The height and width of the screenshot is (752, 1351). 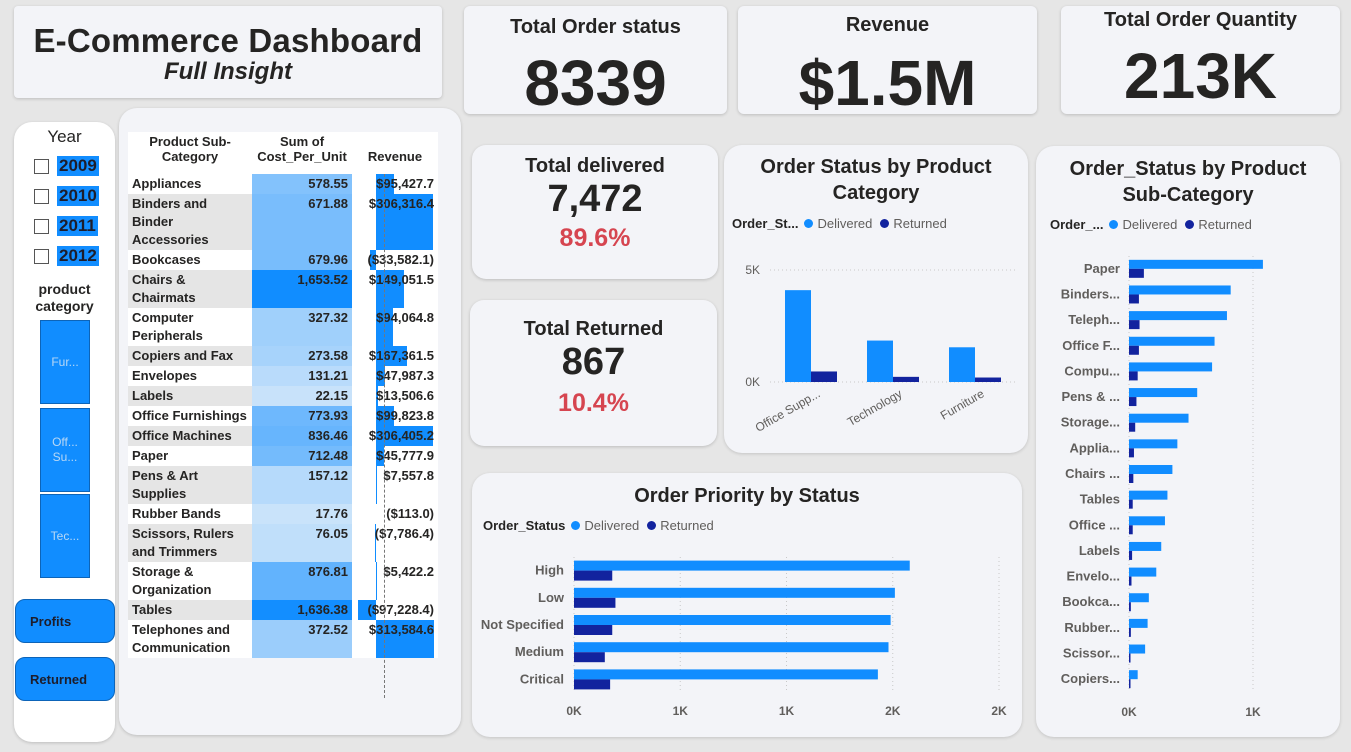 What do you see at coordinates (395, 153) in the screenshot?
I see `column-header-revenue: Revenue` at bounding box center [395, 153].